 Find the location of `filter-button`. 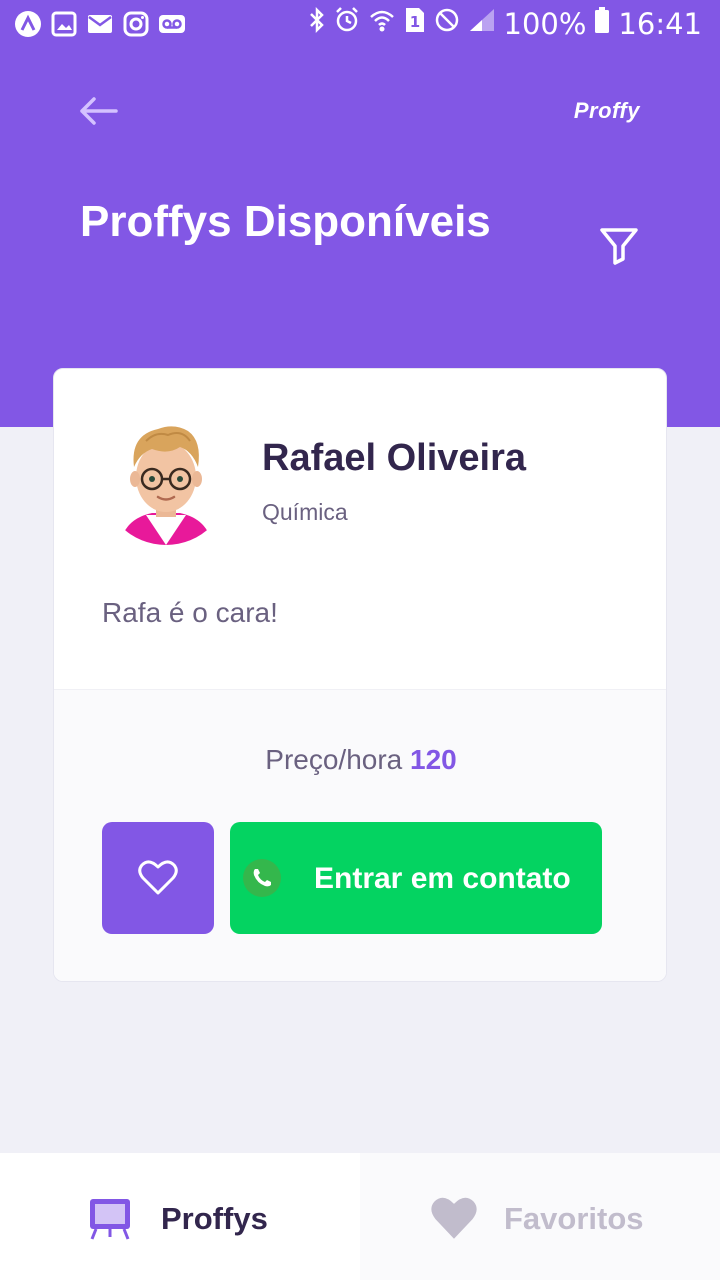

filter-button is located at coordinates (619, 245).